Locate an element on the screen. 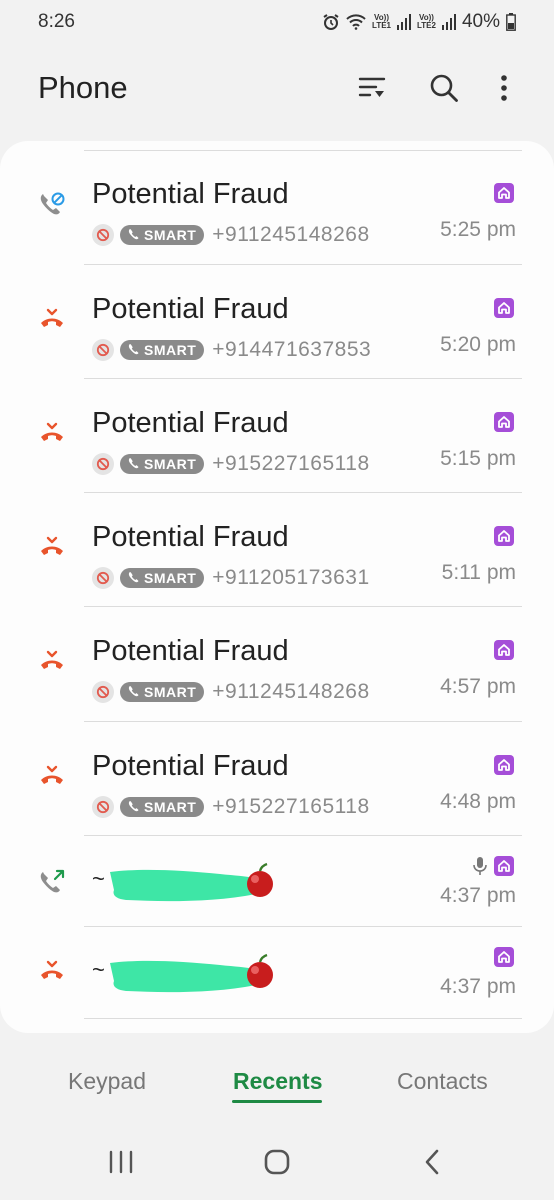 Image resolution: width=554 pixels, height=1200 pixels. back-icon is located at coordinates (432, 1162).